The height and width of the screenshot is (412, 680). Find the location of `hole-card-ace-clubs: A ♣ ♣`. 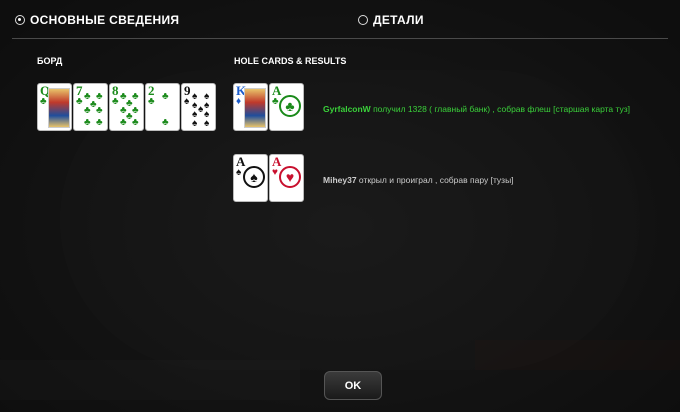

hole-card-ace-clubs: A ♣ ♣ is located at coordinates (286, 107).